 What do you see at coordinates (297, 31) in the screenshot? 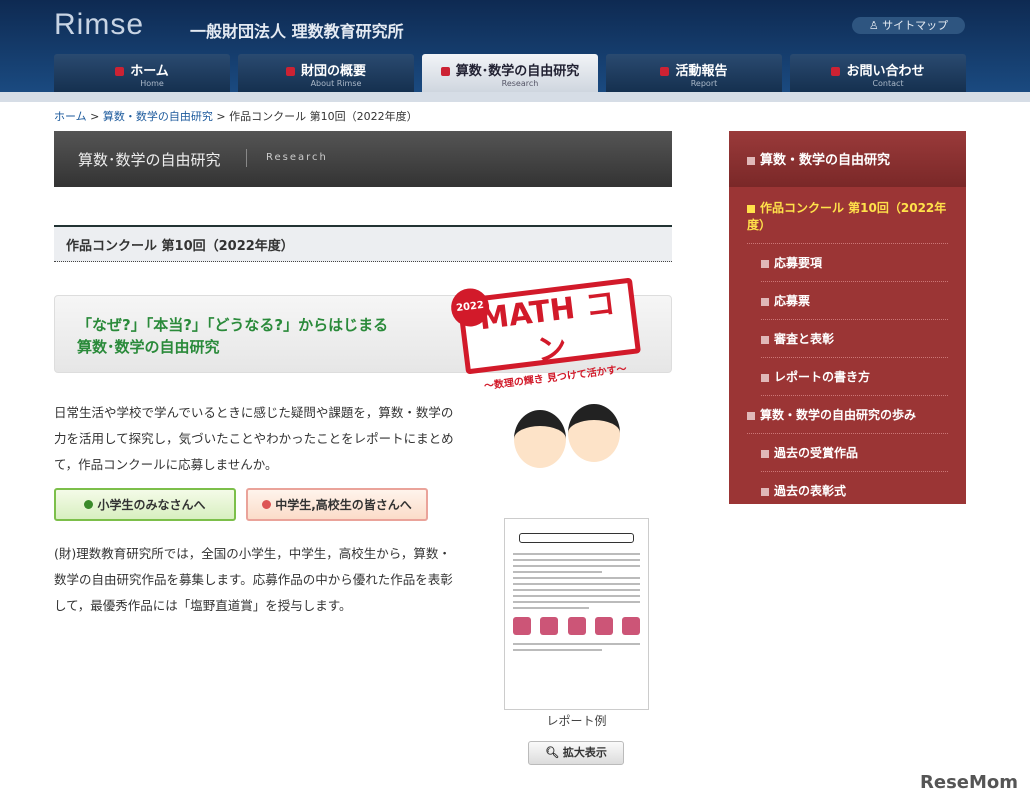
I see `org-name: 一般財団法人 理数教育研究所` at bounding box center [297, 31].